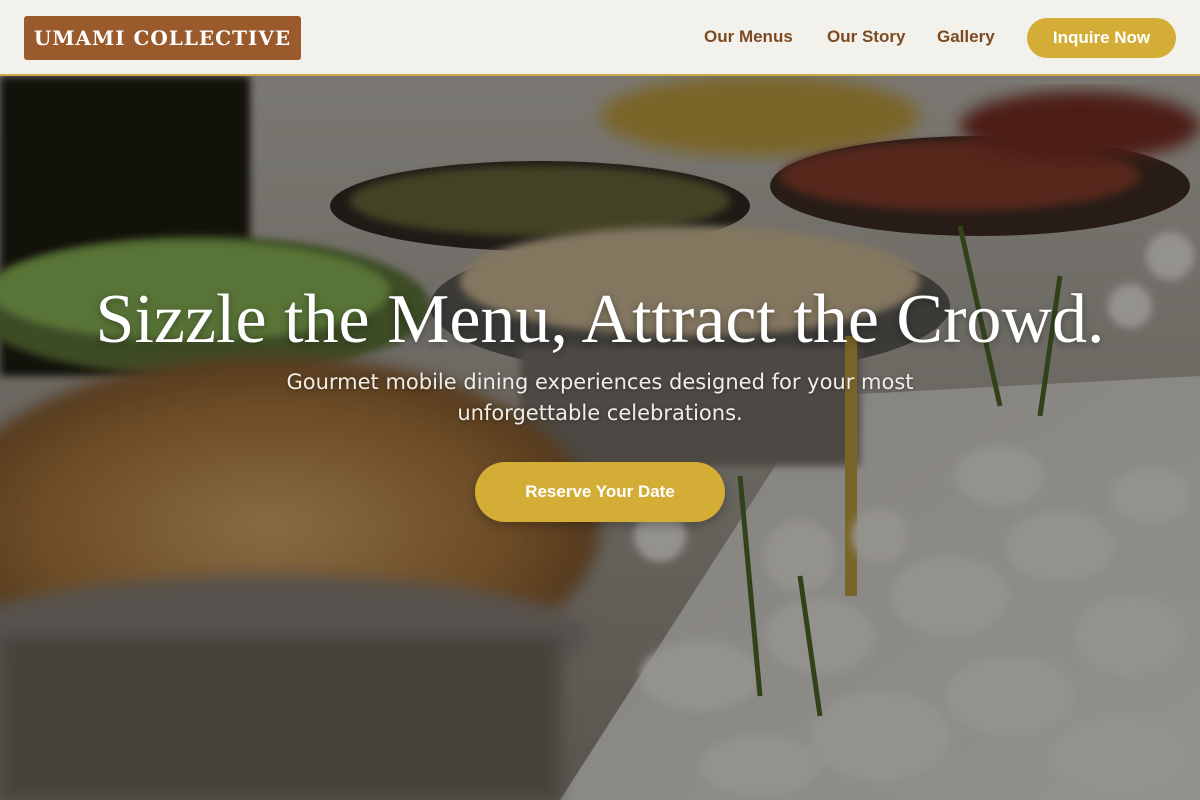 The height and width of the screenshot is (800, 1200). Describe the element at coordinates (1101, 38) in the screenshot. I see `inquire-now-button: Inquire Now` at that location.